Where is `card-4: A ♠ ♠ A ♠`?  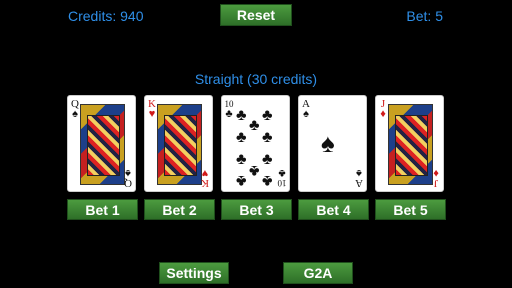
card-4: A ♠ ♠ A ♠ is located at coordinates (332, 143).